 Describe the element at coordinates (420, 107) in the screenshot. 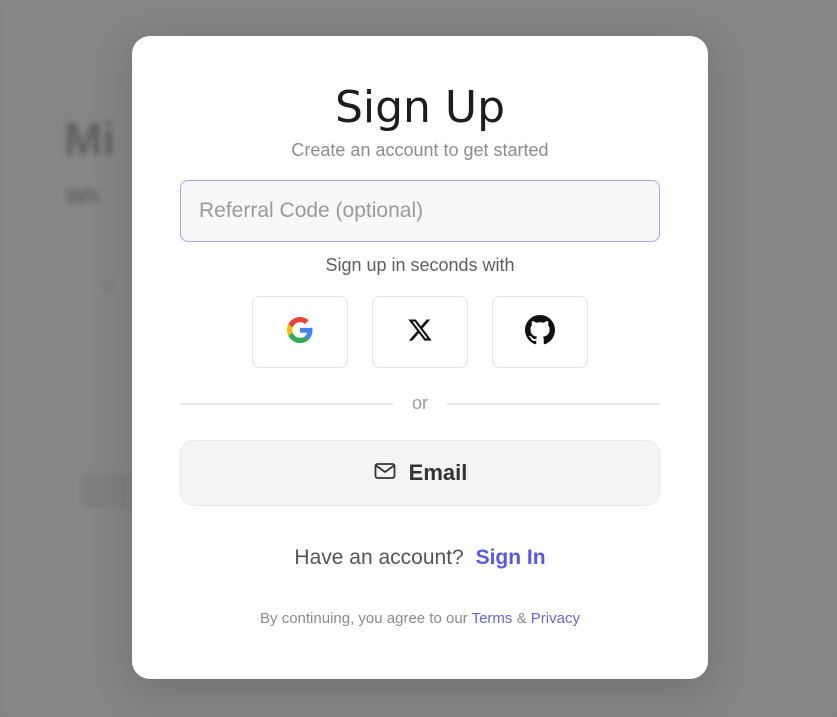

I see `modal-title: Sign Up` at that location.